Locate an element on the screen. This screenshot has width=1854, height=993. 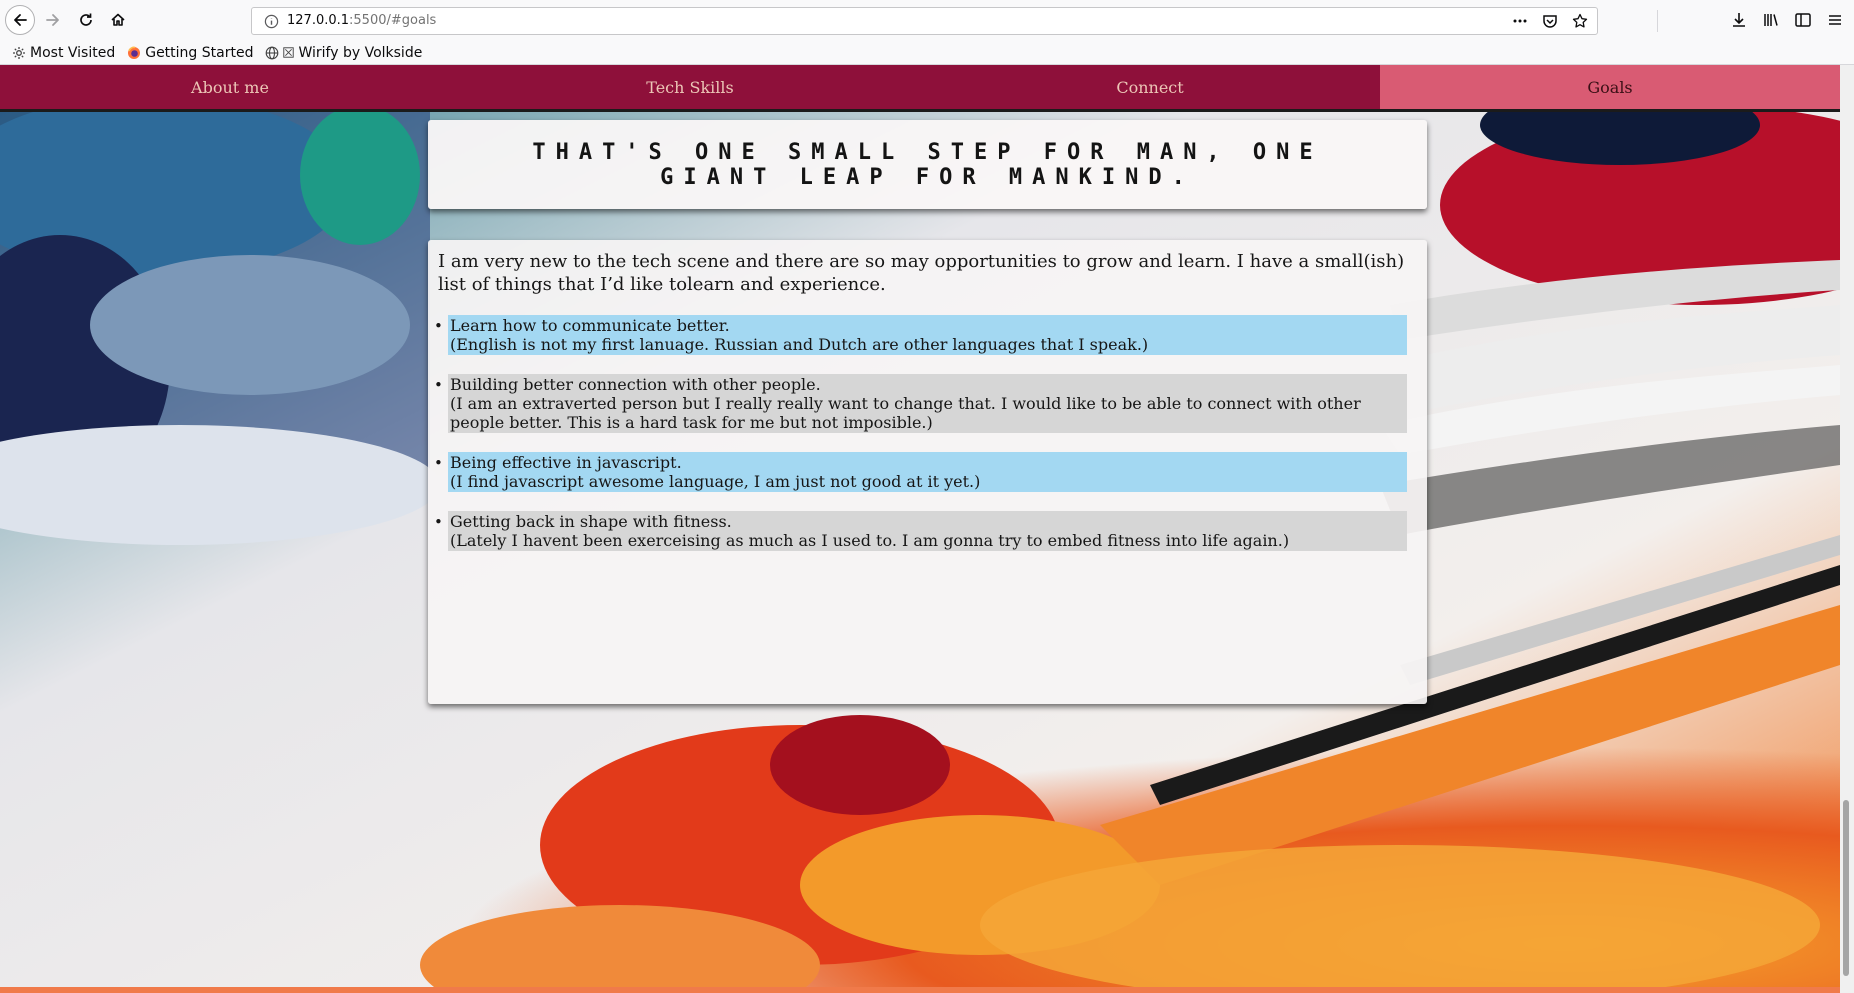
browser-toolbar: 127.0.0.1:5500/#goals is located at coordinates (927, 20).